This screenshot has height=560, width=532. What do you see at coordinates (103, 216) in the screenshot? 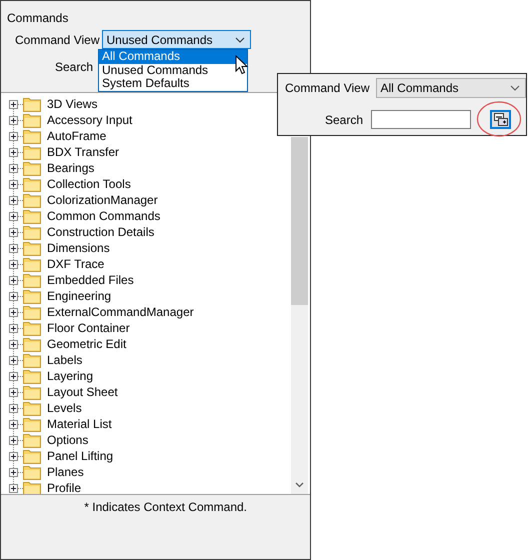
I see `tree-item: Common Commands` at bounding box center [103, 216].